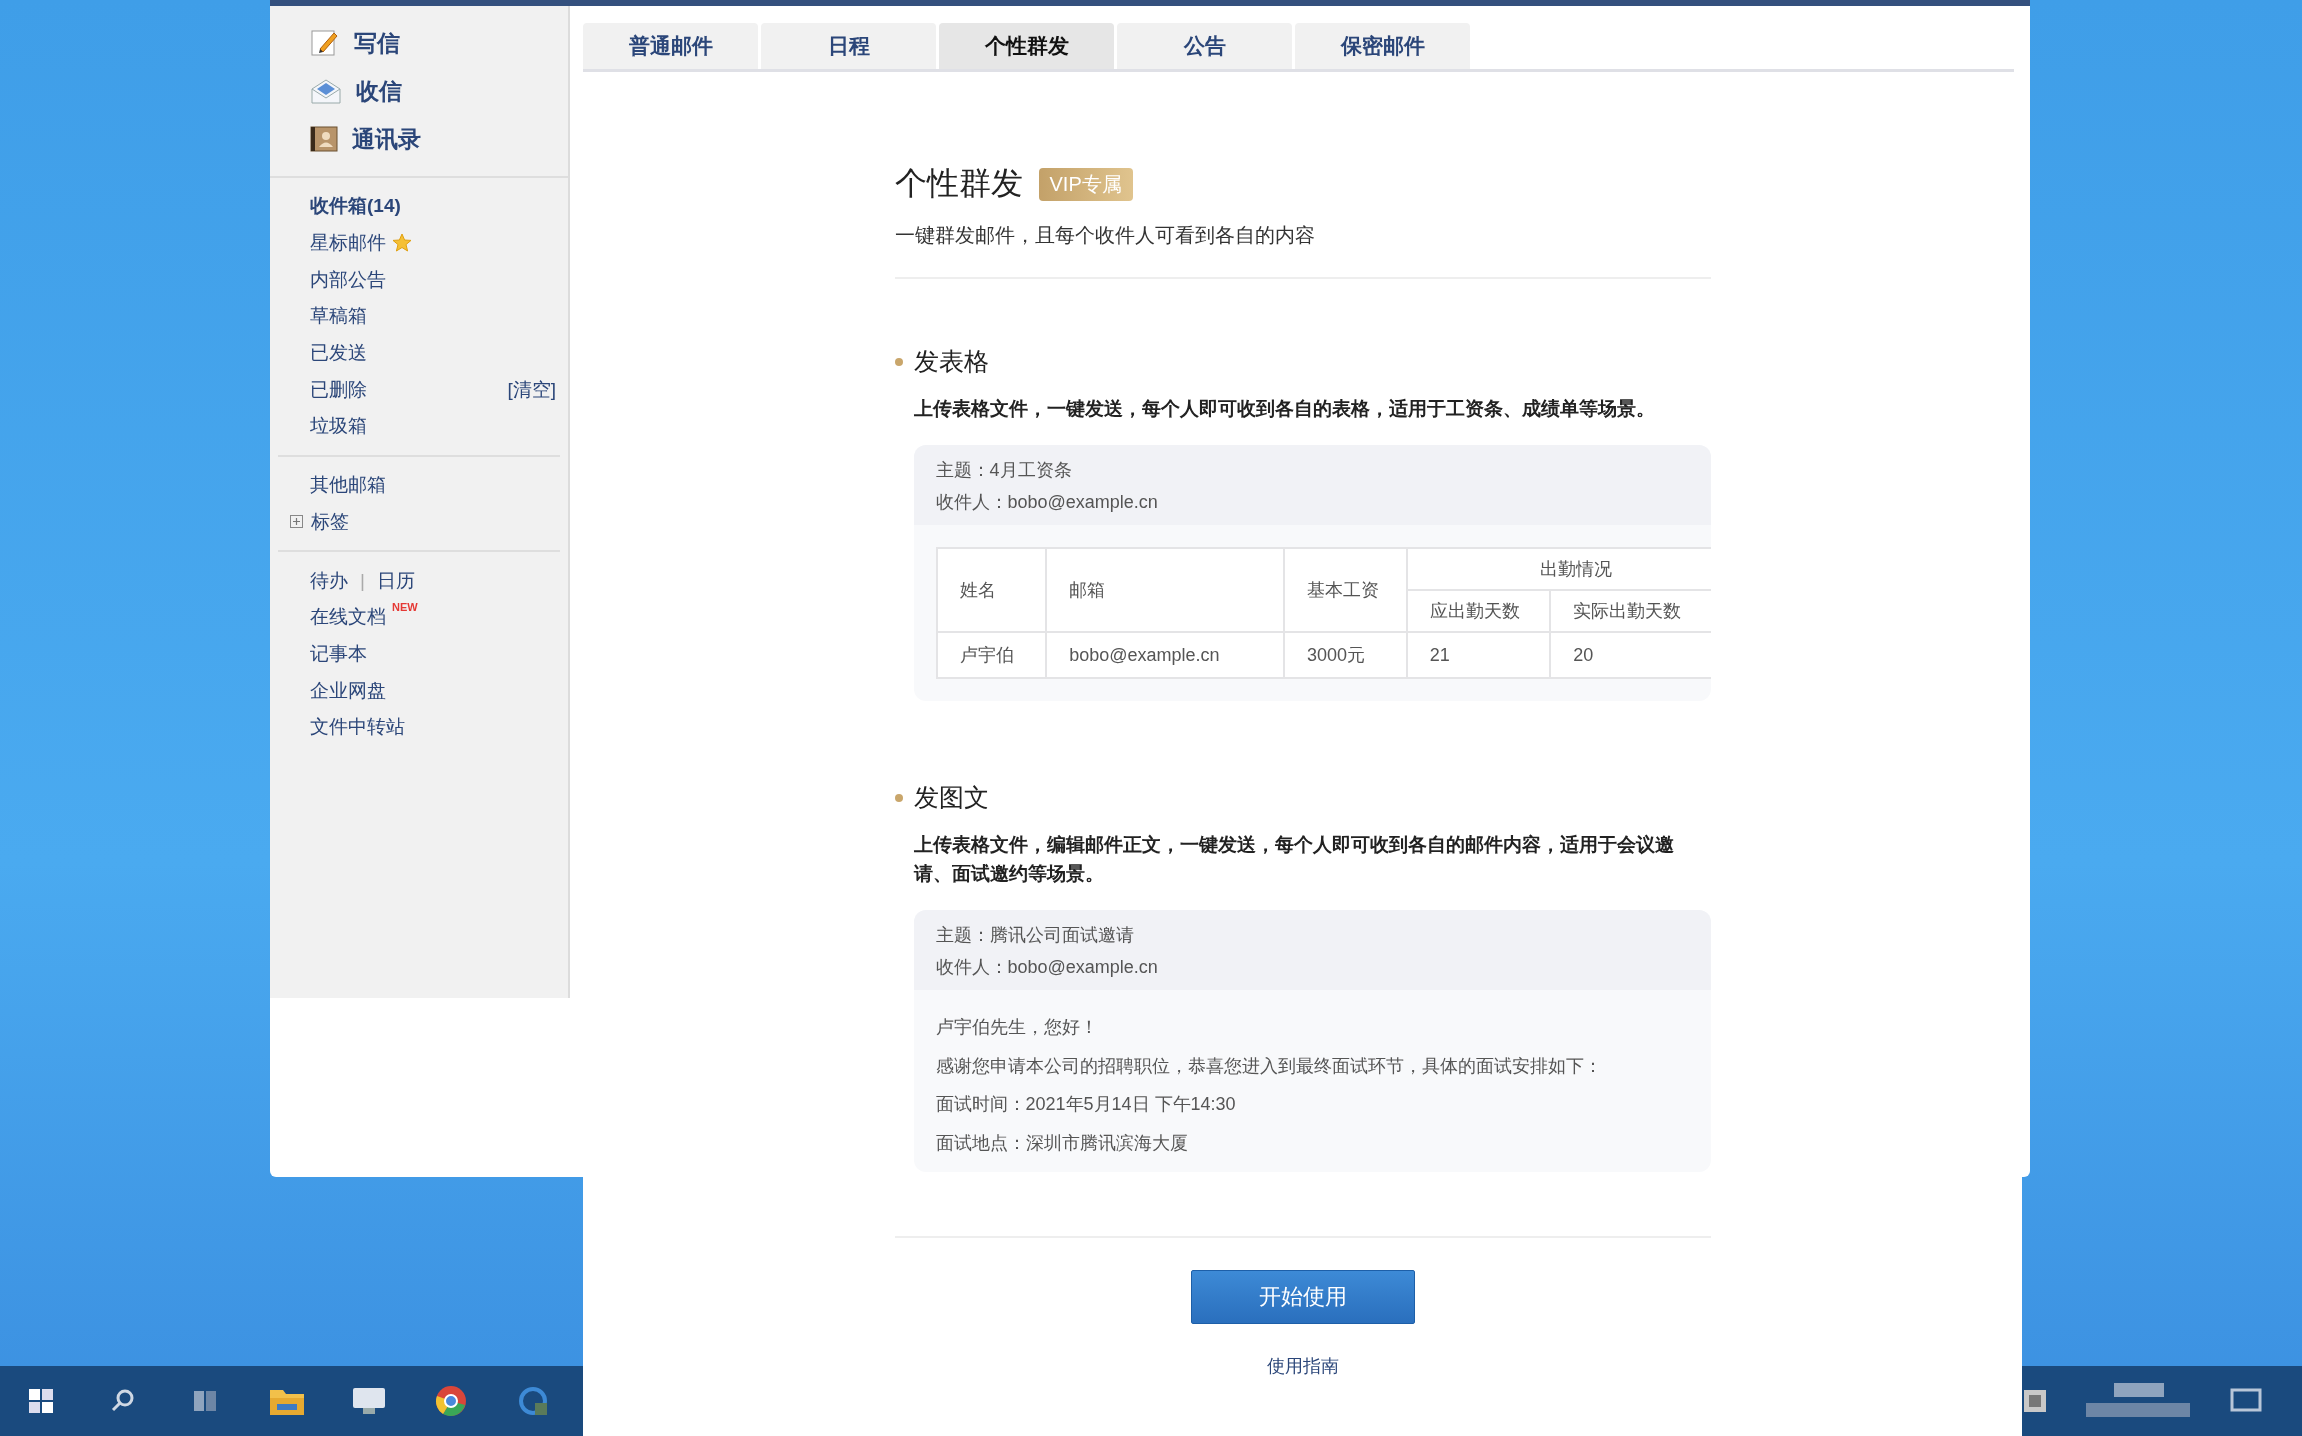  What do you see at coordinates (1284, 409) in the screenshot?
I see `section-description: 上传表格文件，一键发送，每个人即可收到各自的表格，适用于工资条、成绩单等场景。` at bounding box center [1284, 409].